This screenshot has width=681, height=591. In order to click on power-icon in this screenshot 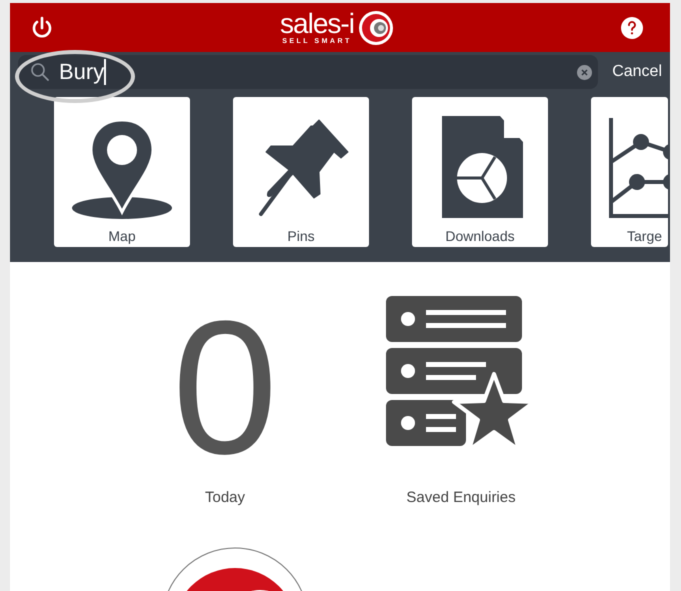, I will do `click(42, 28)`.